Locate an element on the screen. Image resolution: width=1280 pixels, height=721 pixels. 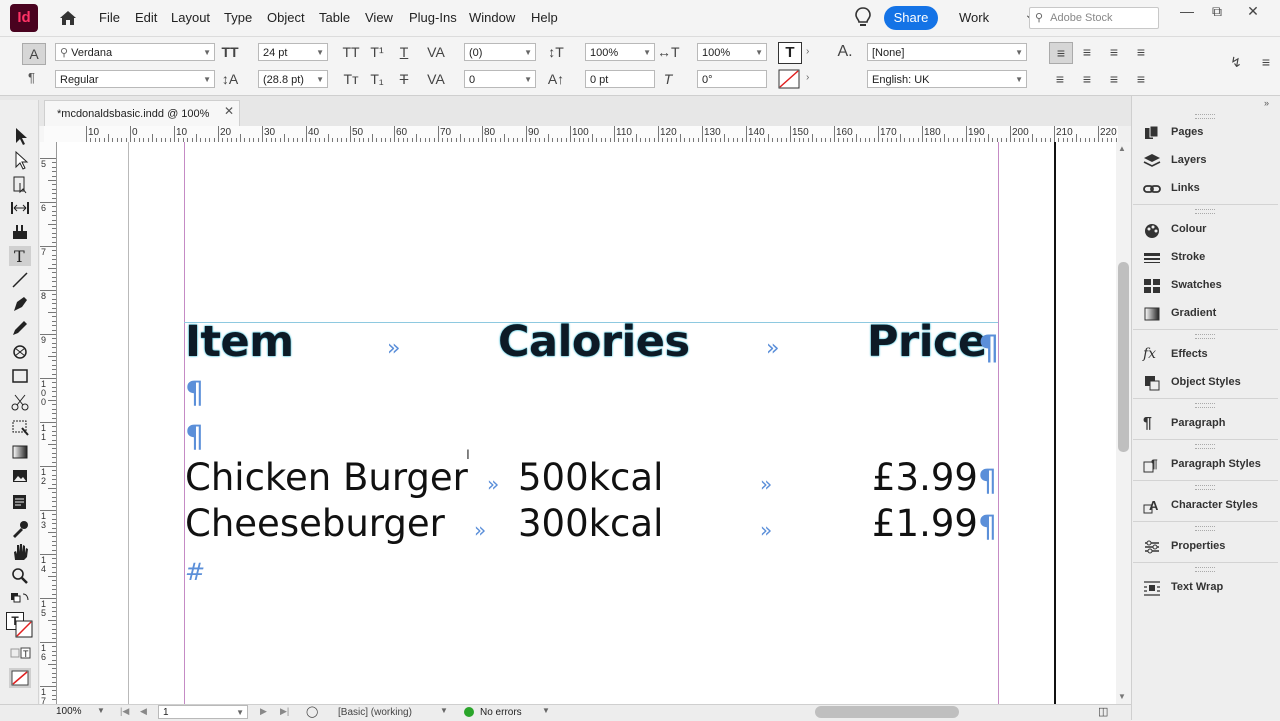
note-tool-icon is located at coordinates (20, 502).